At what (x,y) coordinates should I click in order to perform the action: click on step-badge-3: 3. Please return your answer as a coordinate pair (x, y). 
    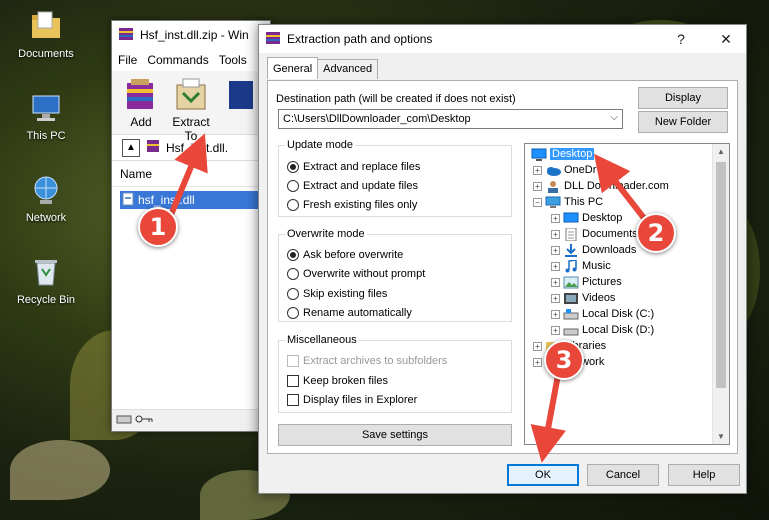
    Looking at the image, I should click on (564, 360).